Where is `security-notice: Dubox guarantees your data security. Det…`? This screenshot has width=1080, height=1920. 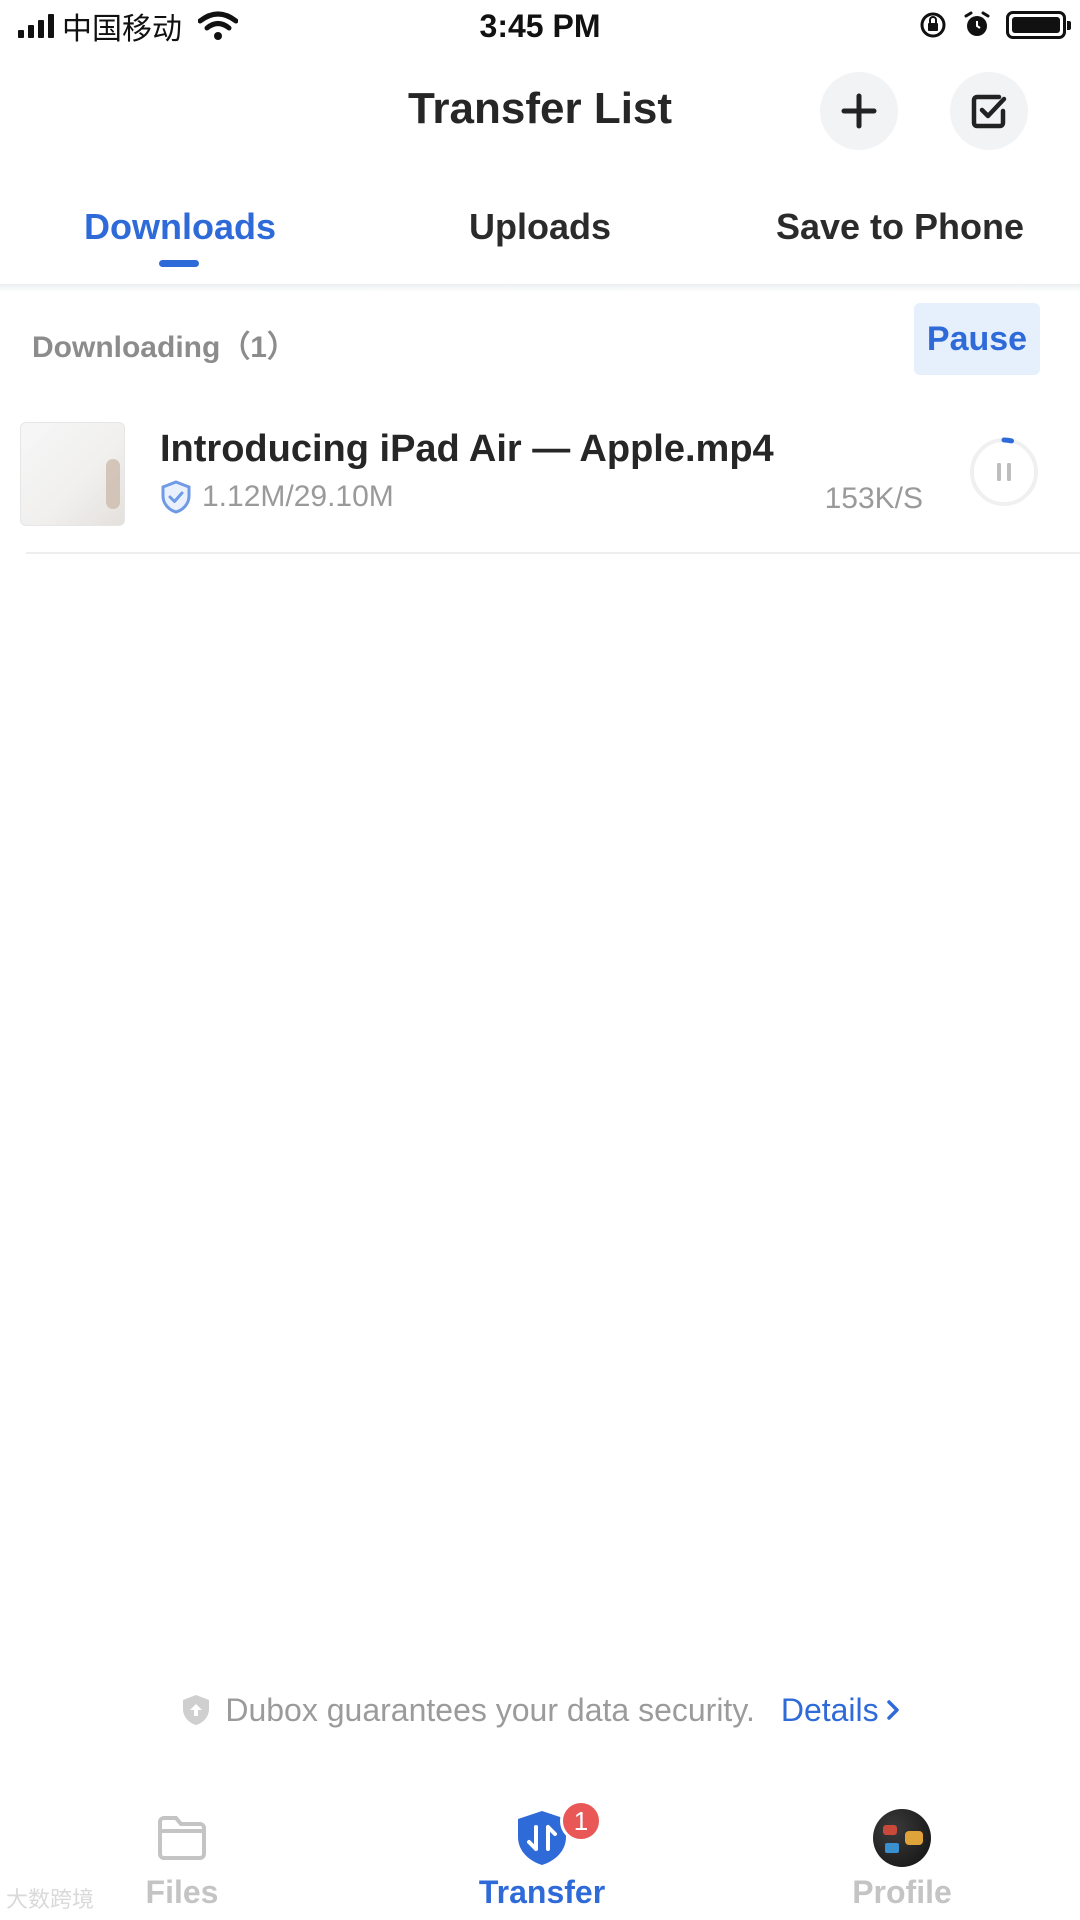
security-notice: Dubox guarantees your data security. Det… is located at coordinates (540, 1710).